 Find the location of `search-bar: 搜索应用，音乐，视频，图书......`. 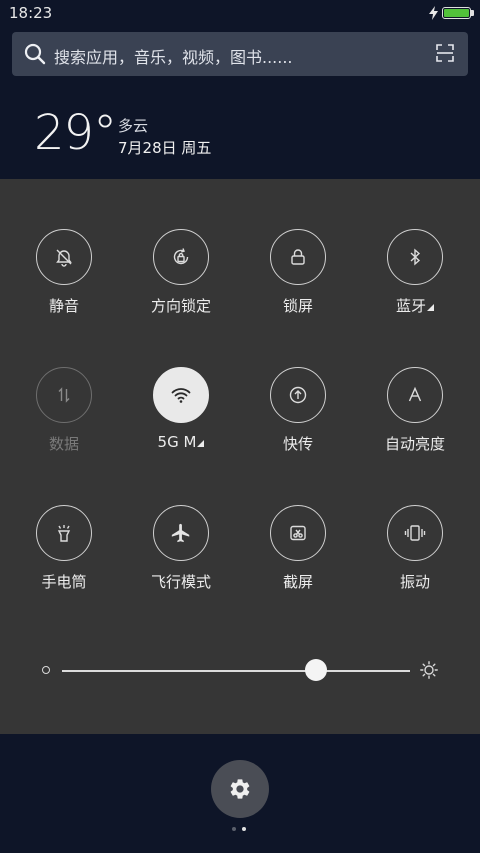

search-bar: 搜索应用，音乐，视频，图书...... is located at coordinates (240, 54).